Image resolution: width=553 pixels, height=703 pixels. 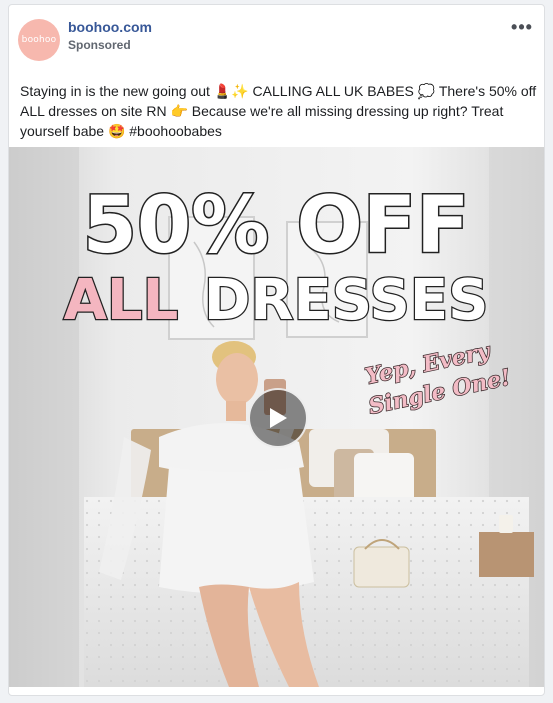 I want to click on play-button, so click(x=278, y=418).